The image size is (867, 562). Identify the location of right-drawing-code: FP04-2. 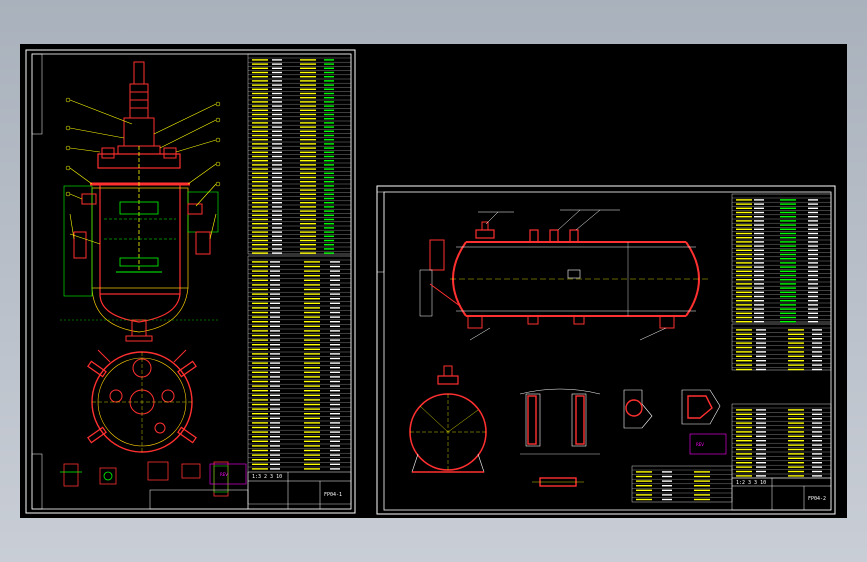
(817, 499).